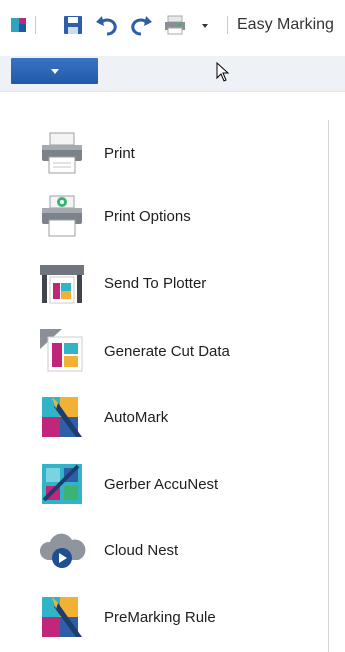 Image resolution: width=345 pixels, height=652 pixels. Describe the element at coordinates (175, 25) in the screenshot. I see `print-icon` at that location.